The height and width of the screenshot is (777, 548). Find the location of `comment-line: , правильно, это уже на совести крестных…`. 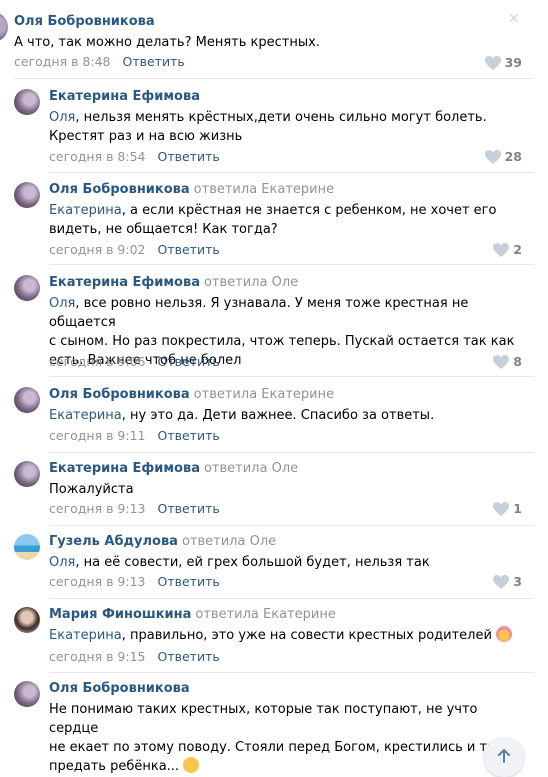

comment-line: , правильно, это уже на совести крестных… is located at coordinates (306, 635).